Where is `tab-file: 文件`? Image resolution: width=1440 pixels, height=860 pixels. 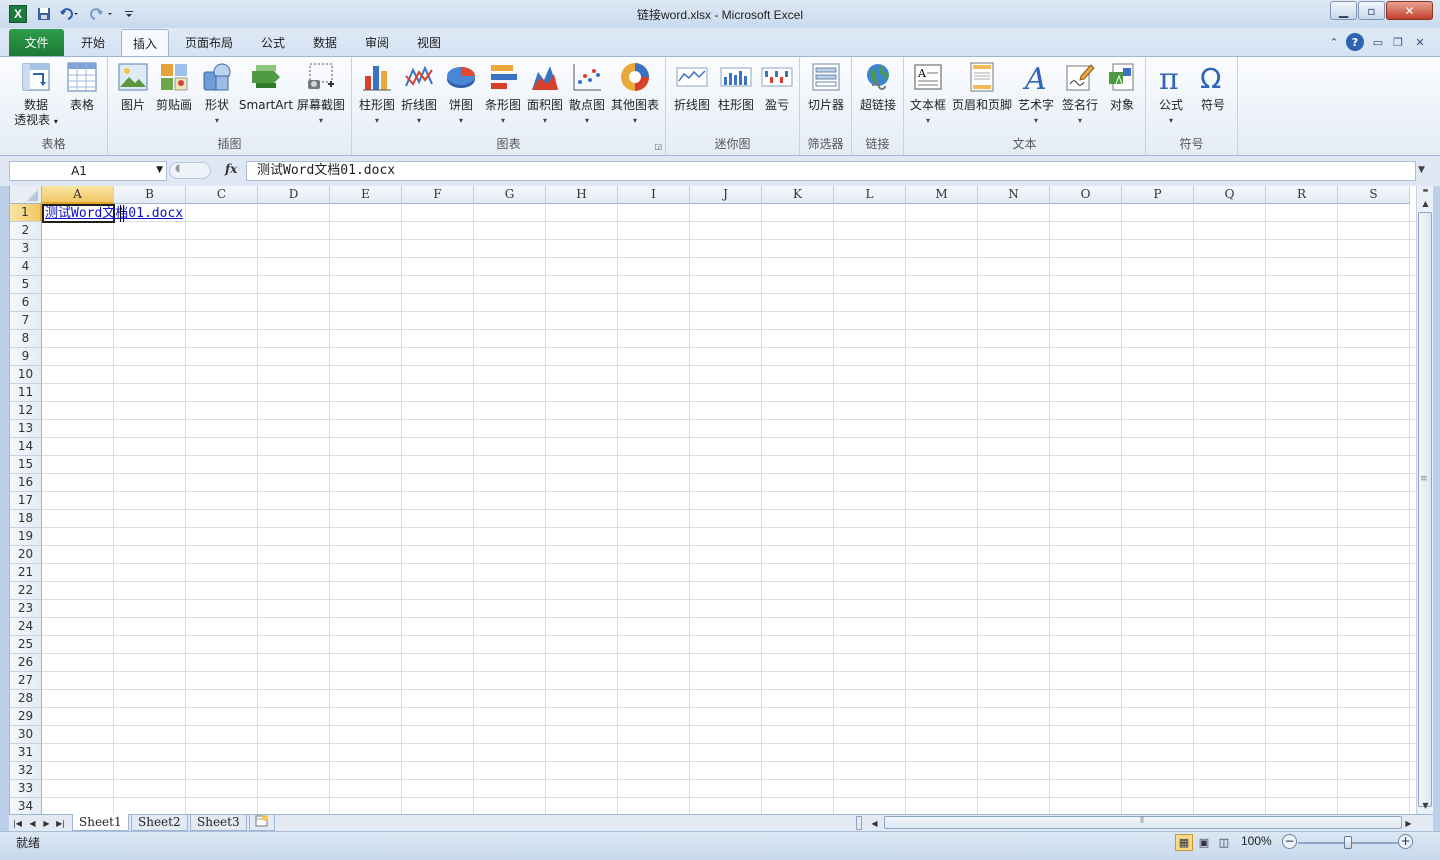
tab-file: 文件 is located at coordinates (36, 42).